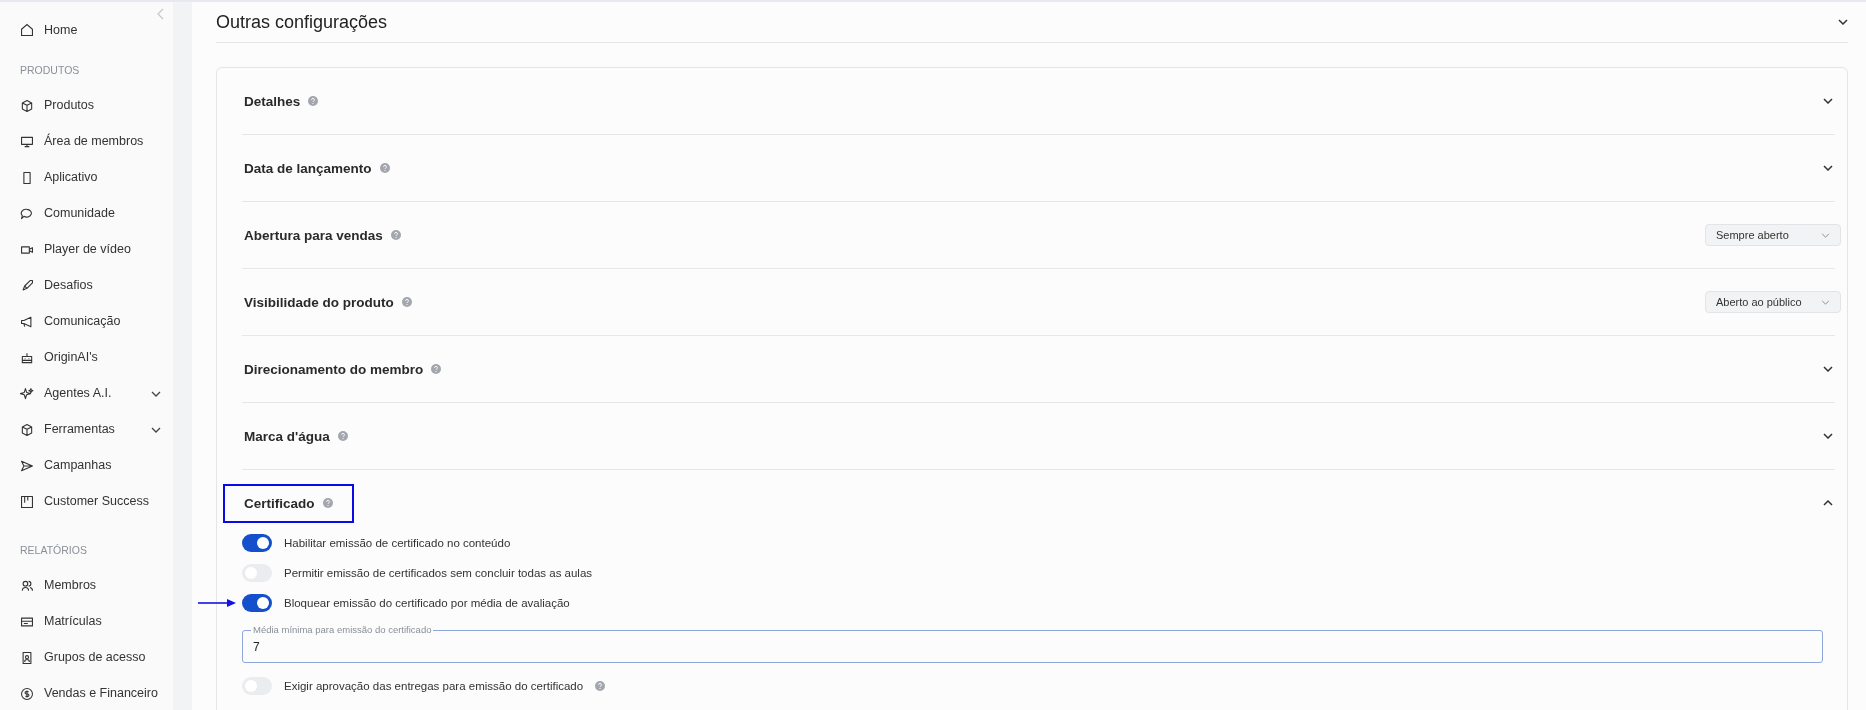 The width and height of the screenshot is (1866, 710). I want to click on section-title: Certificado, so click(279, 503).